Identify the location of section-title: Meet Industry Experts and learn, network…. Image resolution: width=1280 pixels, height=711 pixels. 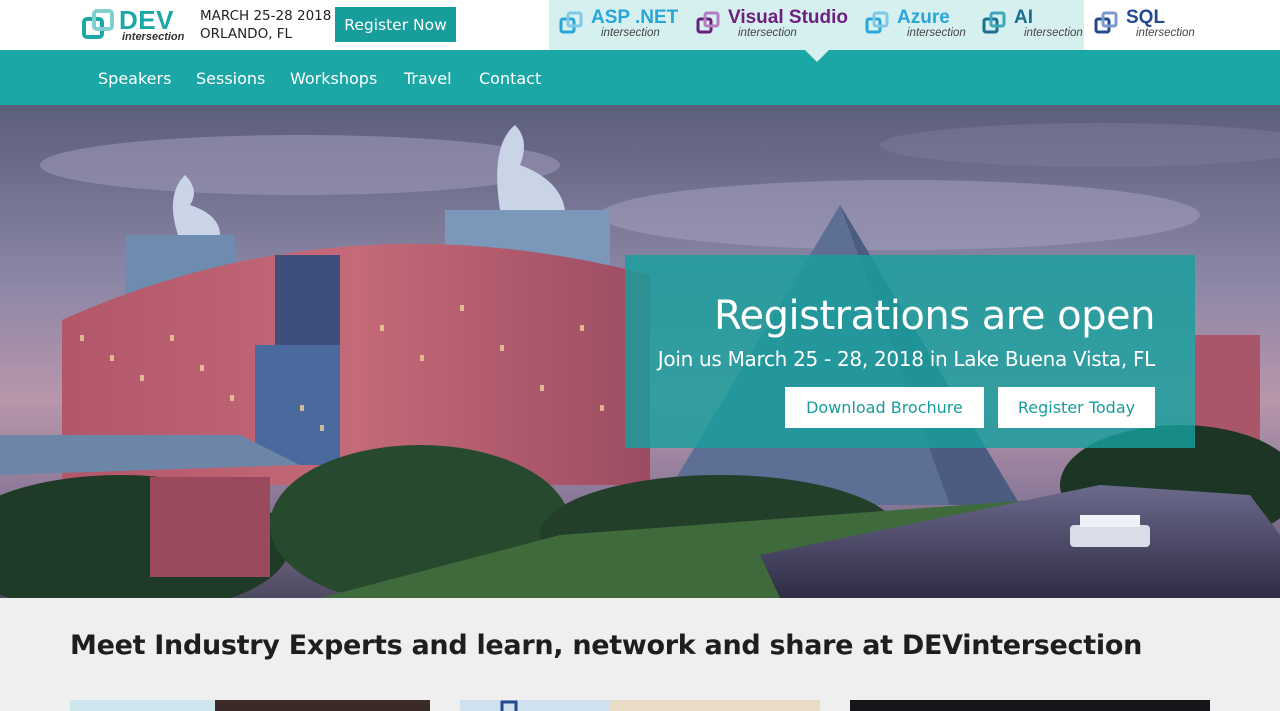
(606, 645).